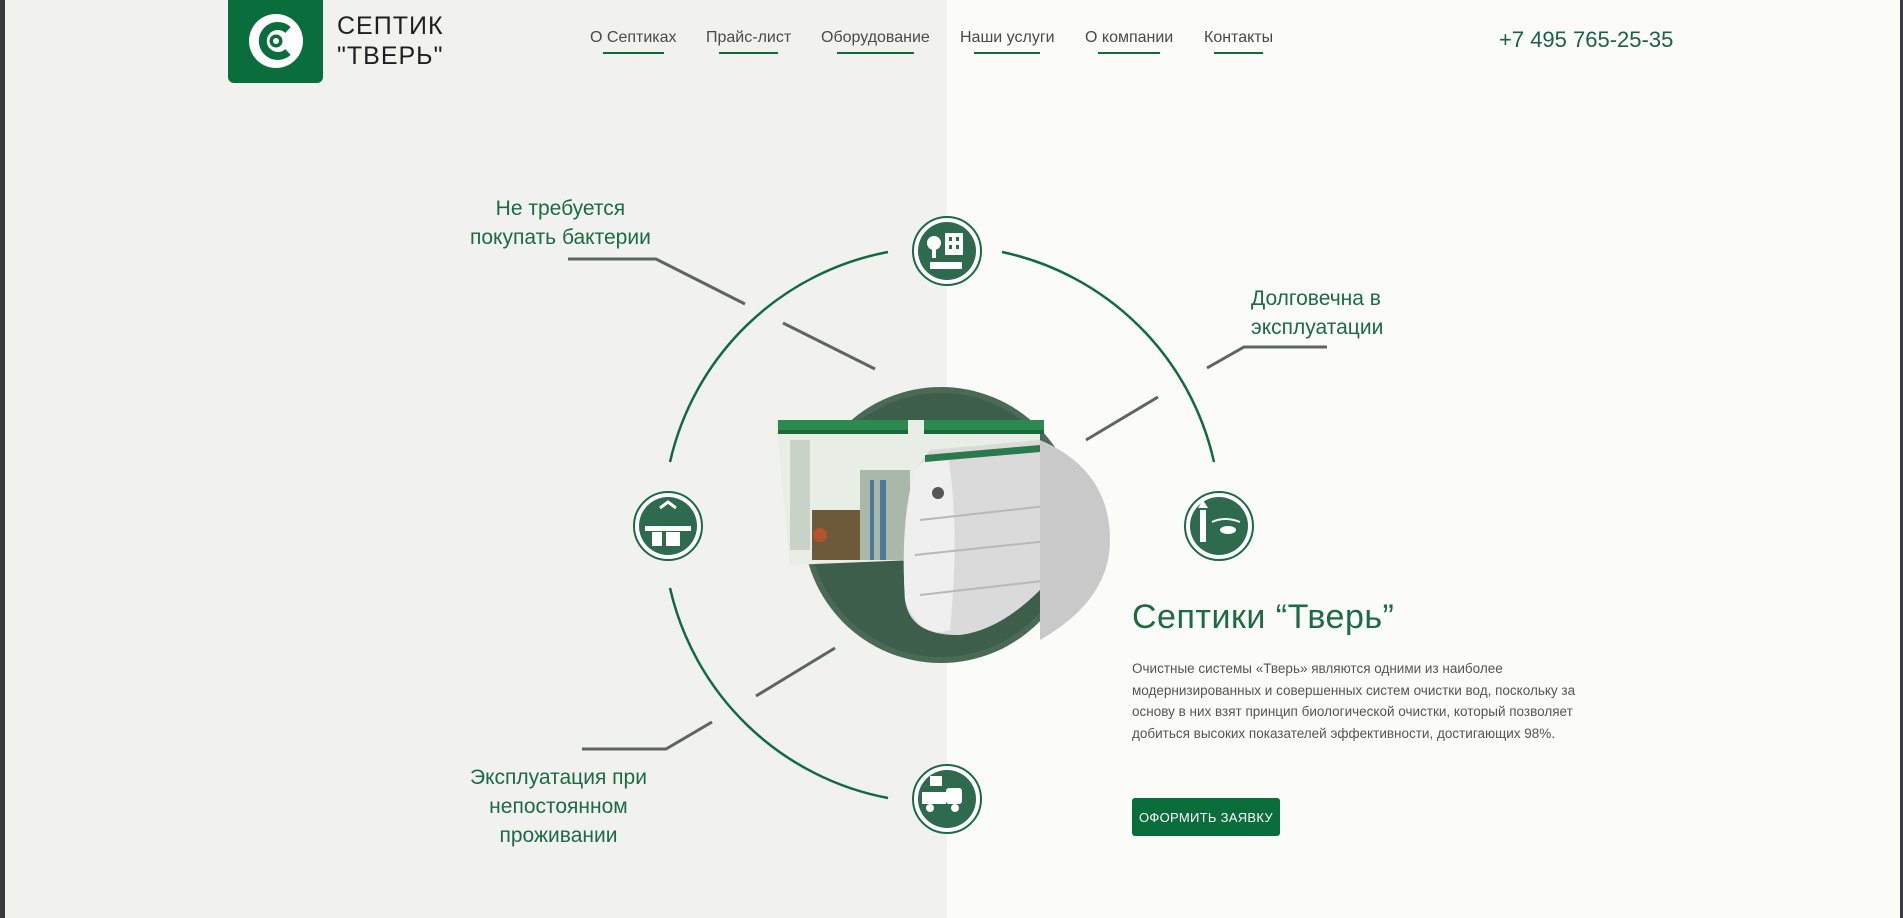 Image resolution: width=1903 pixels, height=918 pixels. I want to click on connector-top-left, so click(657, 281).